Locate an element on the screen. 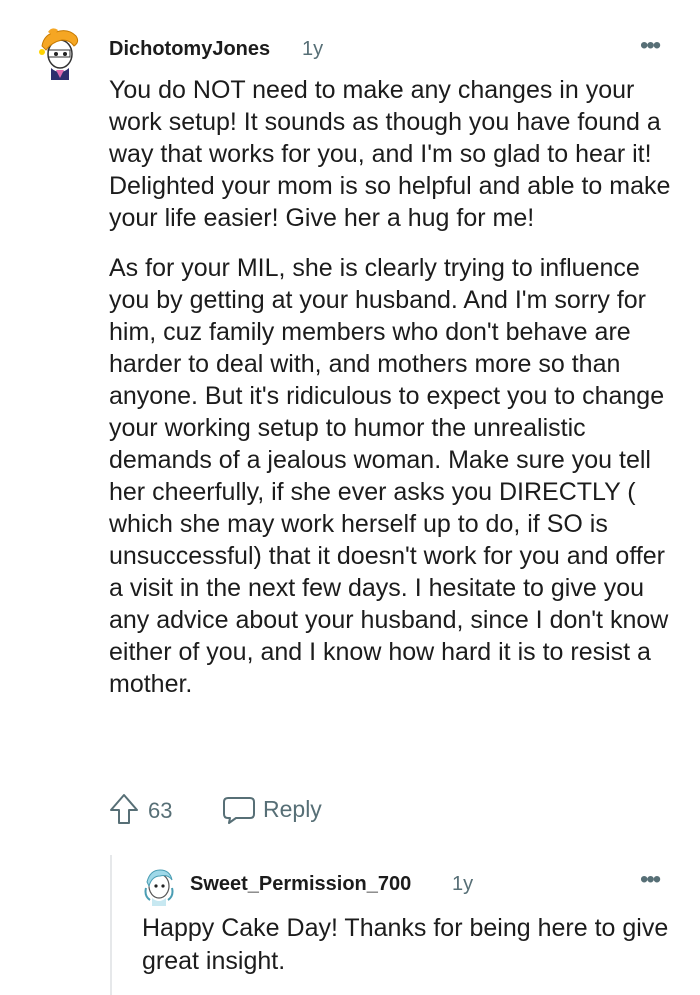  speech-bubble-icon is located at coordinates (239, 810).